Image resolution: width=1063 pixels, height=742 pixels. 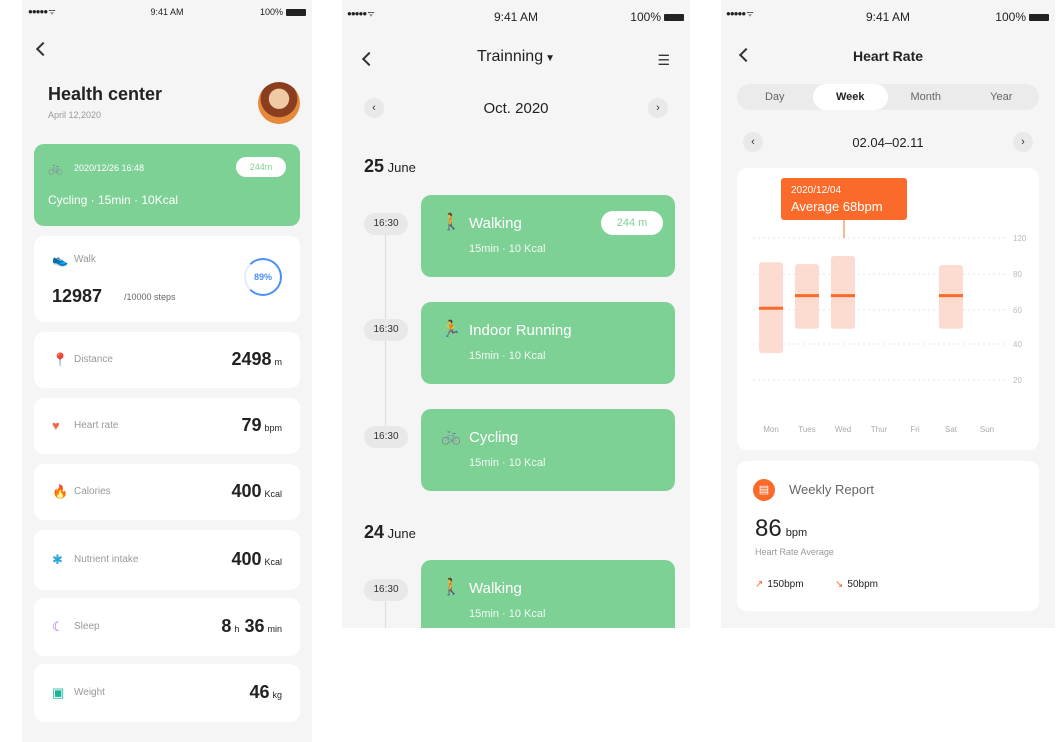 What do you see at coordinates (548, 450) in the screenshot?
I see `activity-card: 🚲 Cycling 15min · 10 Kcal` at bounding box center [548, 450].